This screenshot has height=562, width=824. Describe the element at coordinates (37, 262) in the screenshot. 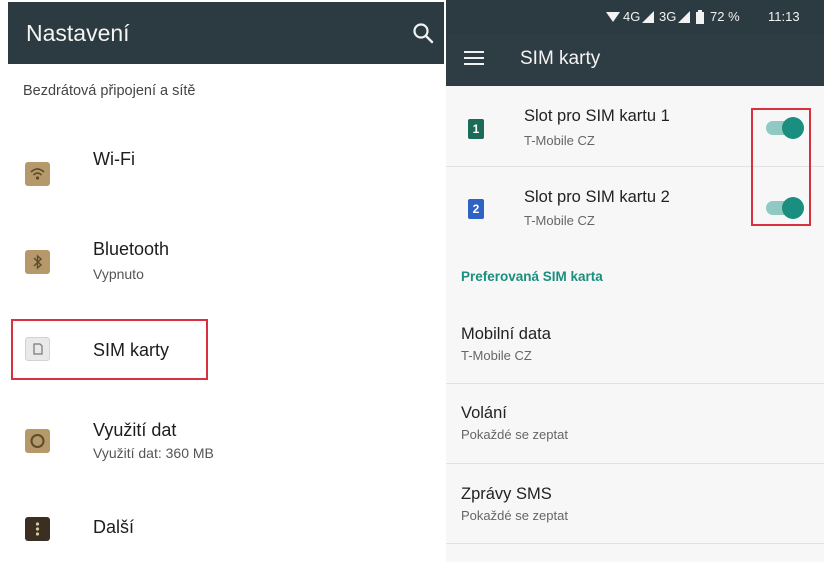

I see `bluetooth-icon` at that location.